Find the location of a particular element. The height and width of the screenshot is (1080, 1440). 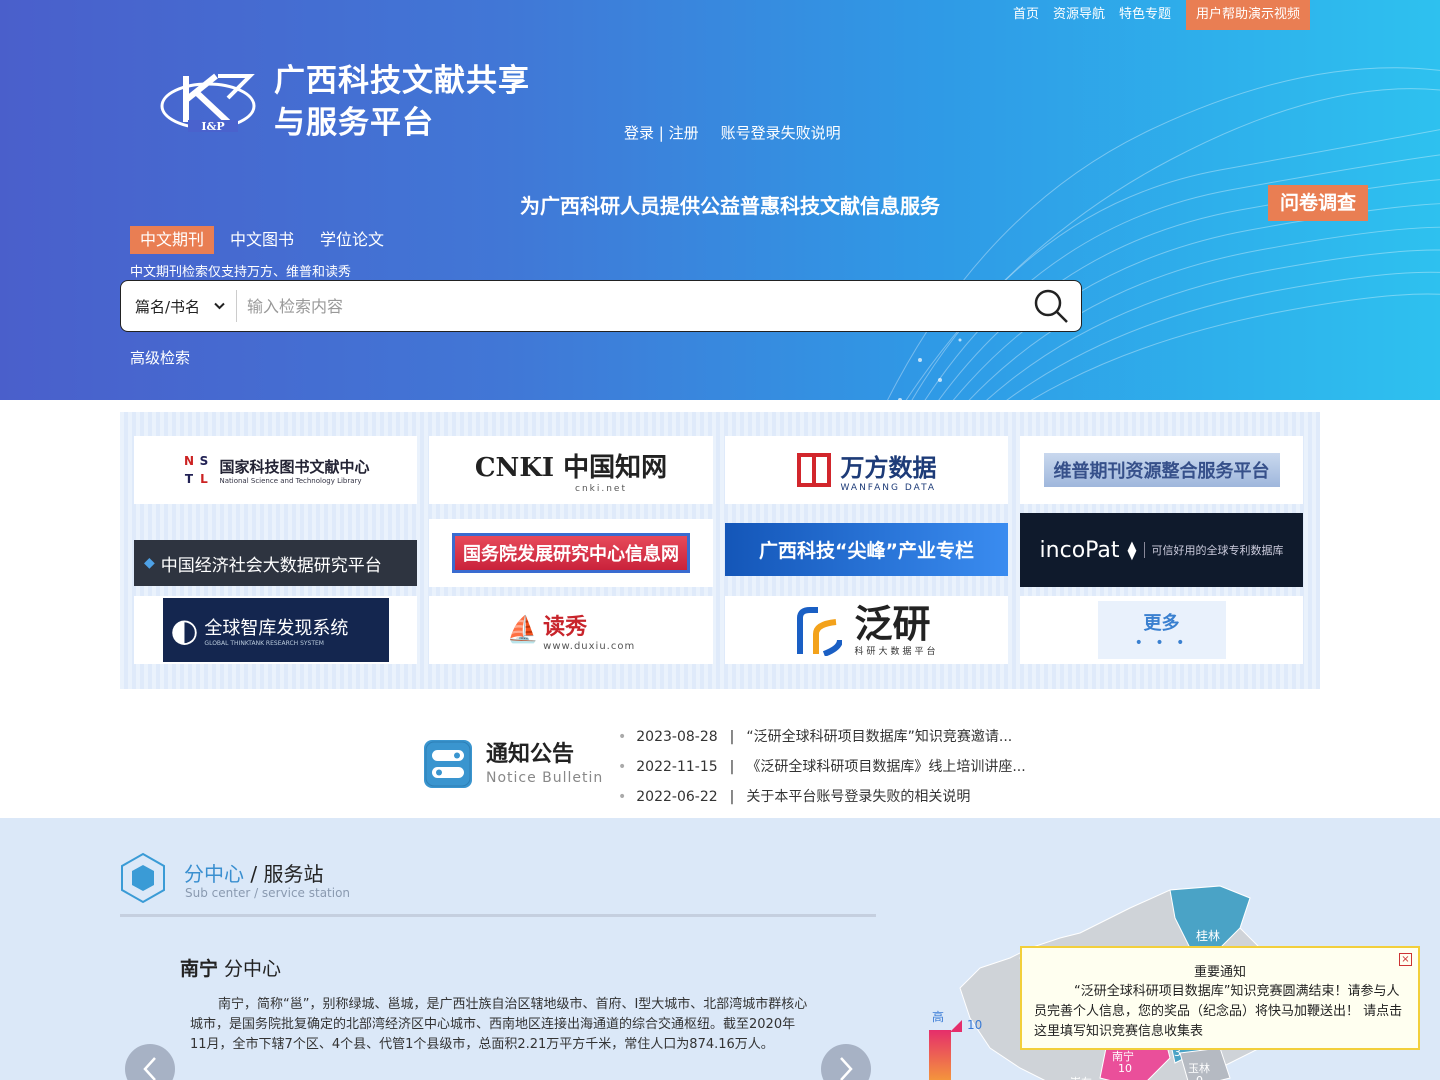

notice-title: 通知公告 is located at coordinates (530, 754).